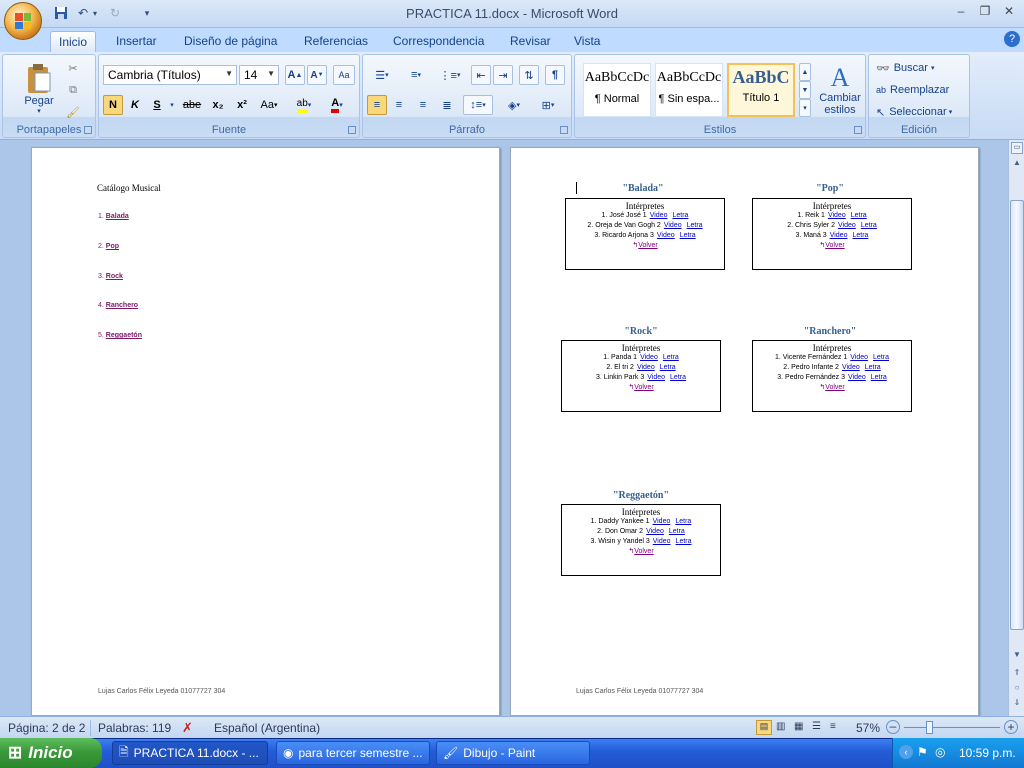 Image resolution: width=1024 pixels, height=768 pixels. What do you see at coordinates (242, 105) in the screenshot?
I see `superscript-button: x²` at bounding box center [242, 105].